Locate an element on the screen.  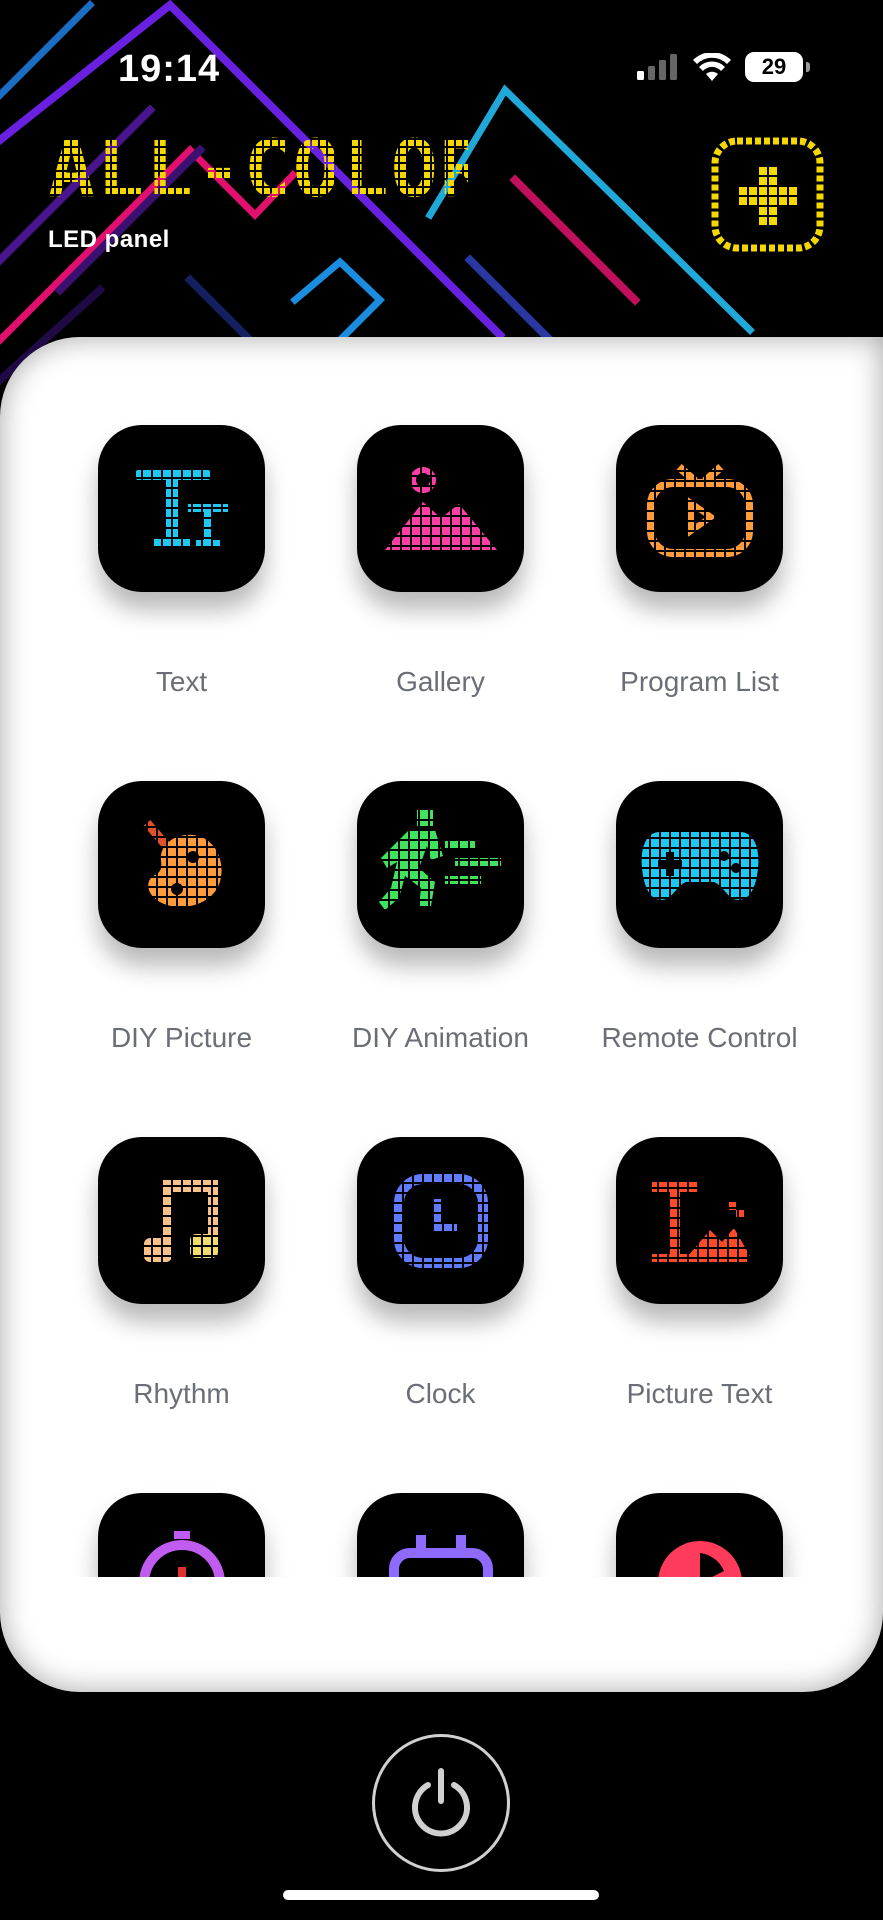
cellular-signal-icon is located at coordinates (657, 67).